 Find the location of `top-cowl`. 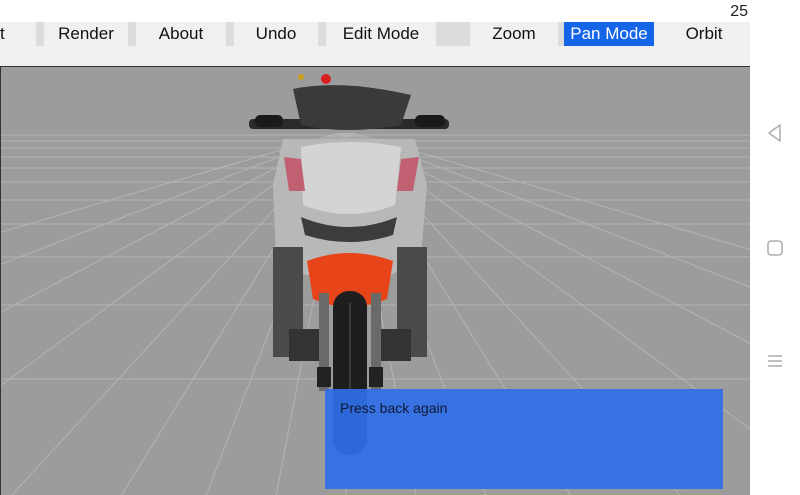

top-cowl is located at coordinates (352, 107).